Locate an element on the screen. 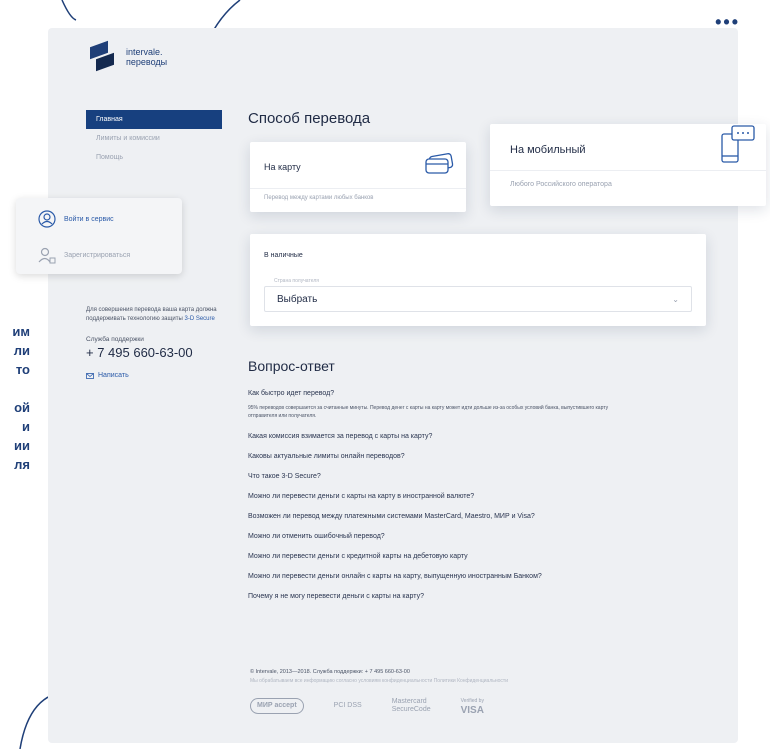  sidebar-item-limits: Лимиты и комиссии is located at coordinates (154, 138).